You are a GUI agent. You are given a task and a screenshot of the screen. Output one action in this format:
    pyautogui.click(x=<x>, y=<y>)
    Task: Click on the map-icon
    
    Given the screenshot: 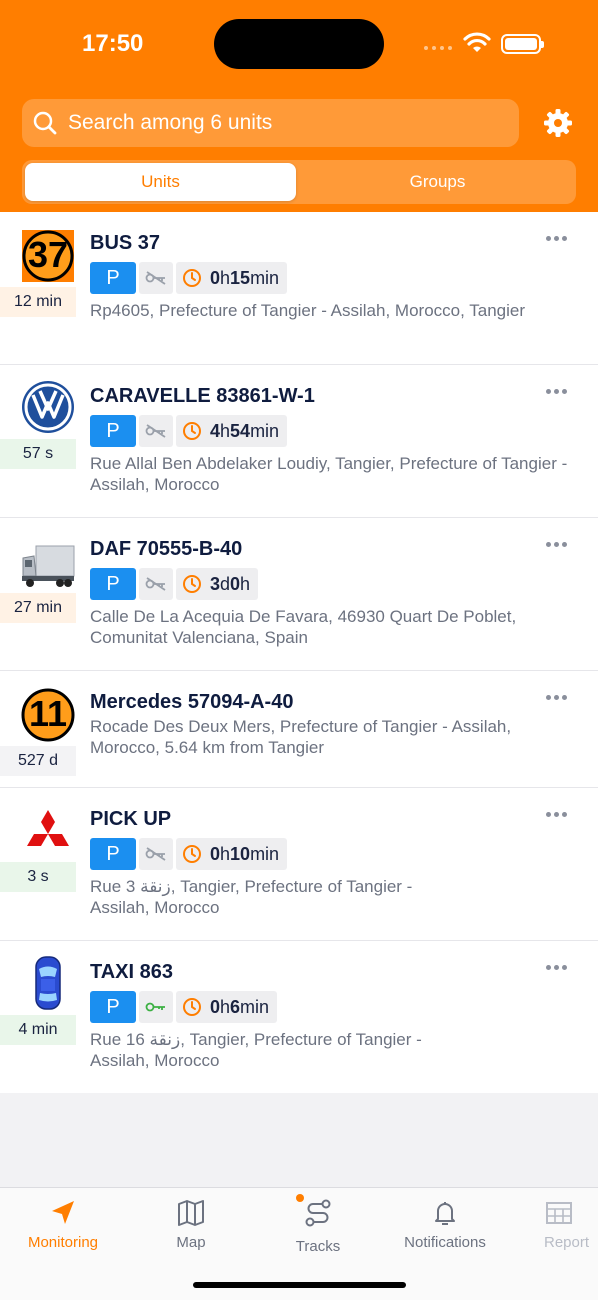 What is the action you would take?
    pyautogui.click(x=191, y=1213)
    